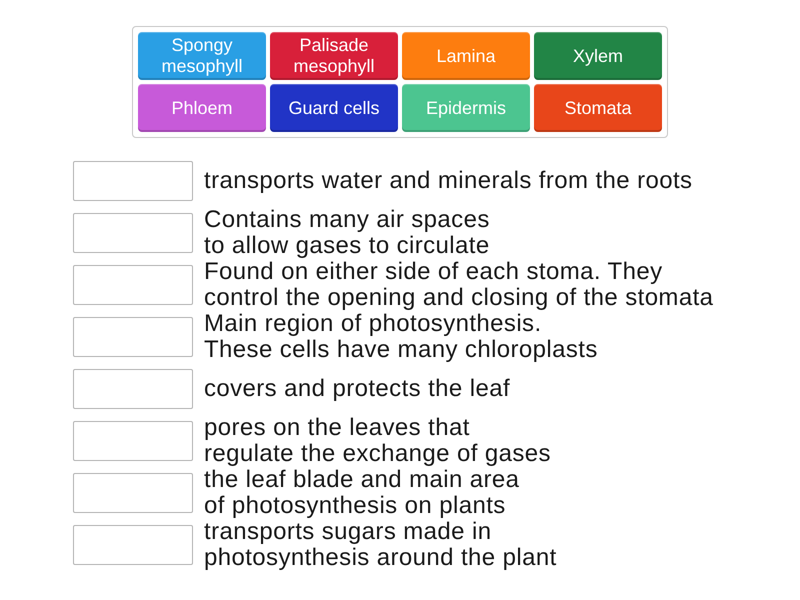 The image size is (800, 600). What do you see at coordinates (466, 108) in the screenshot?
I see `word-tile: Epidermis` at bounding box center [466, 108].